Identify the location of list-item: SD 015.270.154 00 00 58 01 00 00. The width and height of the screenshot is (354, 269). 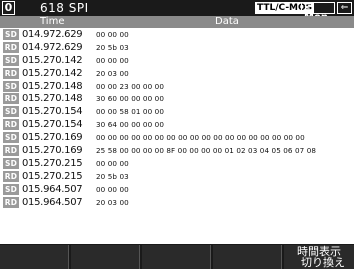
(177, 111).